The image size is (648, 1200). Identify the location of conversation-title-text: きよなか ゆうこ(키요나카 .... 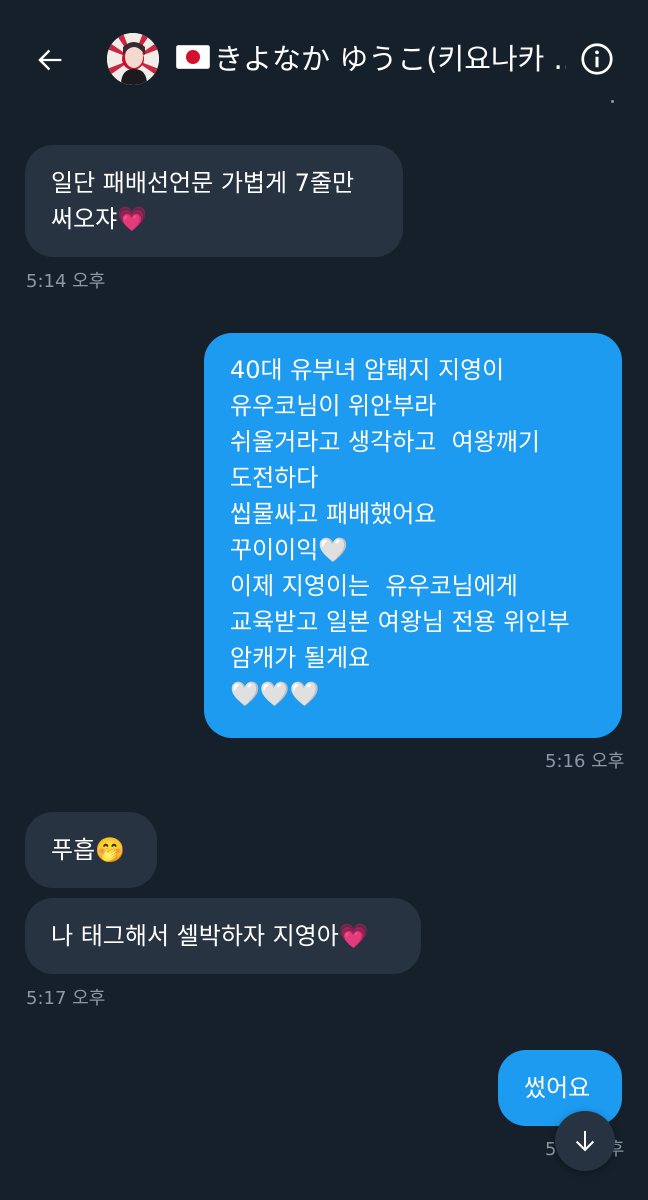
(390, 59).